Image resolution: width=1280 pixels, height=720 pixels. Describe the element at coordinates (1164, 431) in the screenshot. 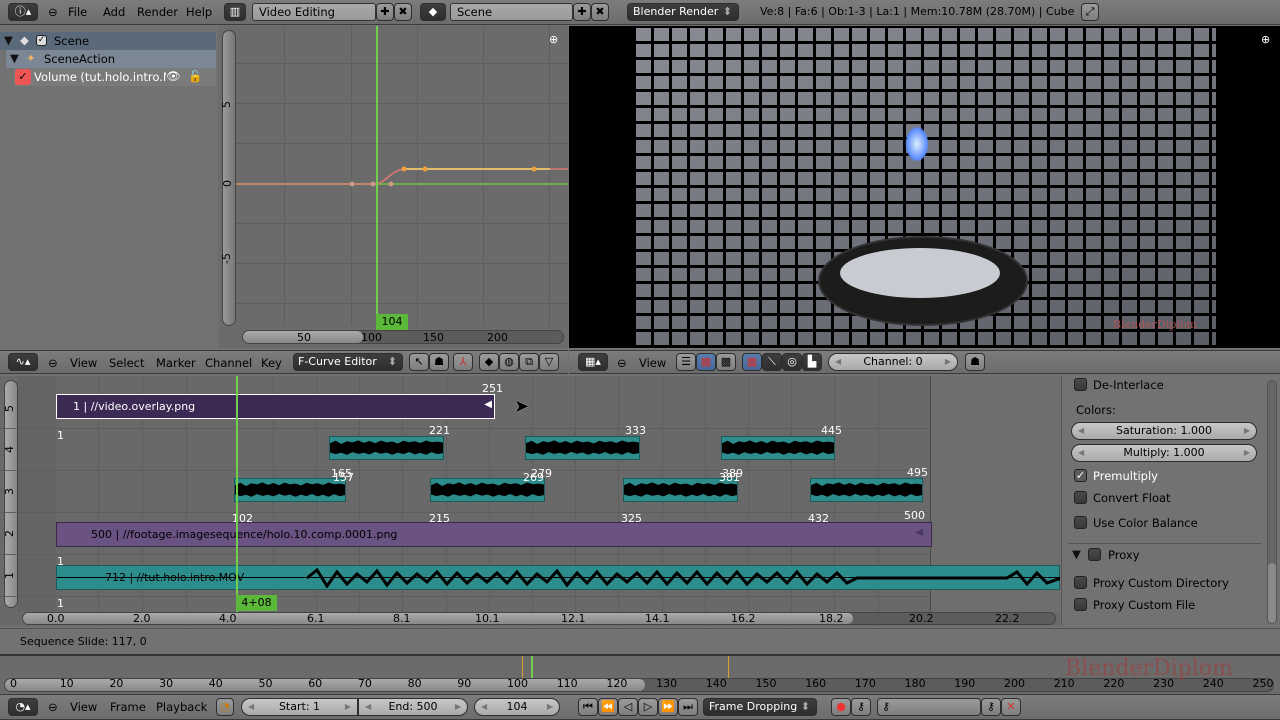

I see `saturation-field: ◀ Saturation: 1.000 ▶` at that location.